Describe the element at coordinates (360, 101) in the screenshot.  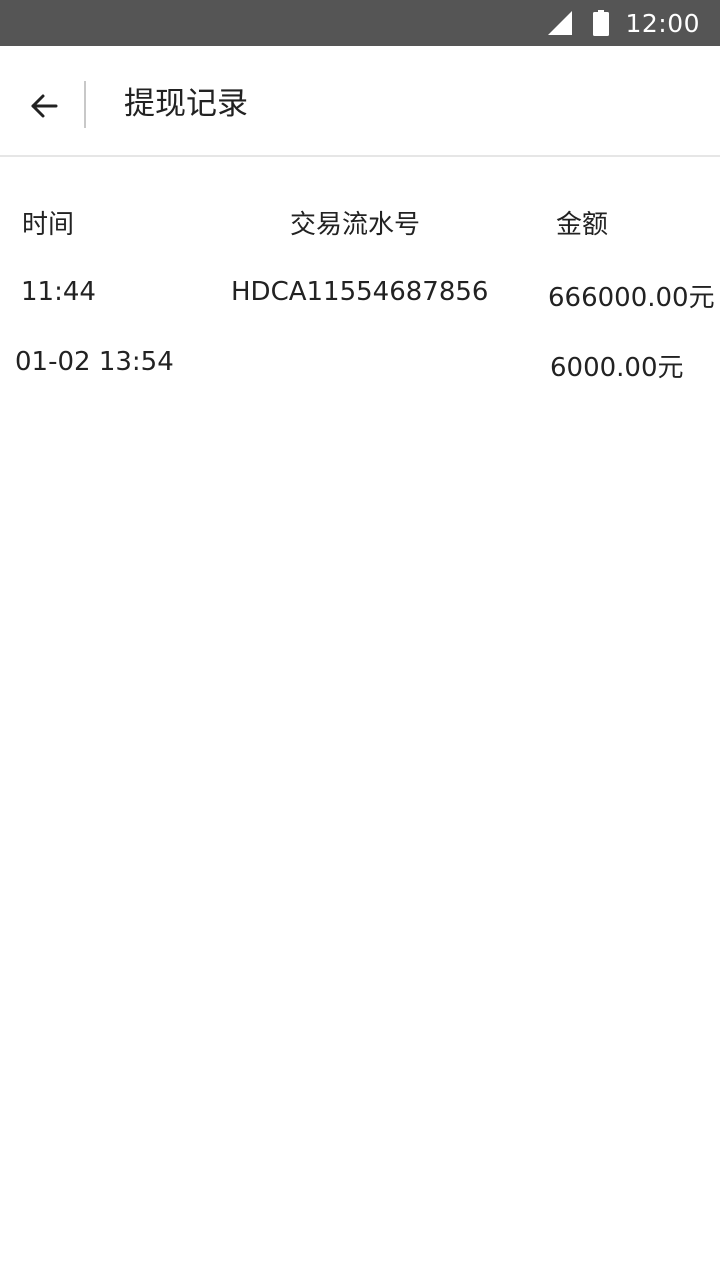
I see `app-bar: 提现记录` at that location.